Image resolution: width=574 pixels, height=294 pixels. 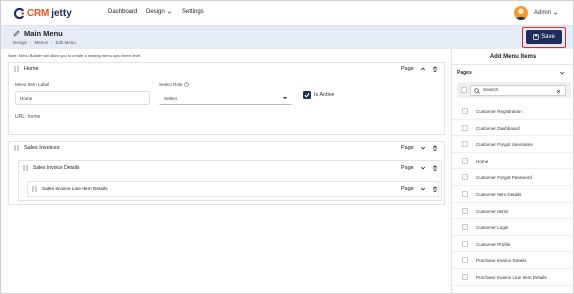 I want to click on nav-design: Design, so click(x=159, y=12).